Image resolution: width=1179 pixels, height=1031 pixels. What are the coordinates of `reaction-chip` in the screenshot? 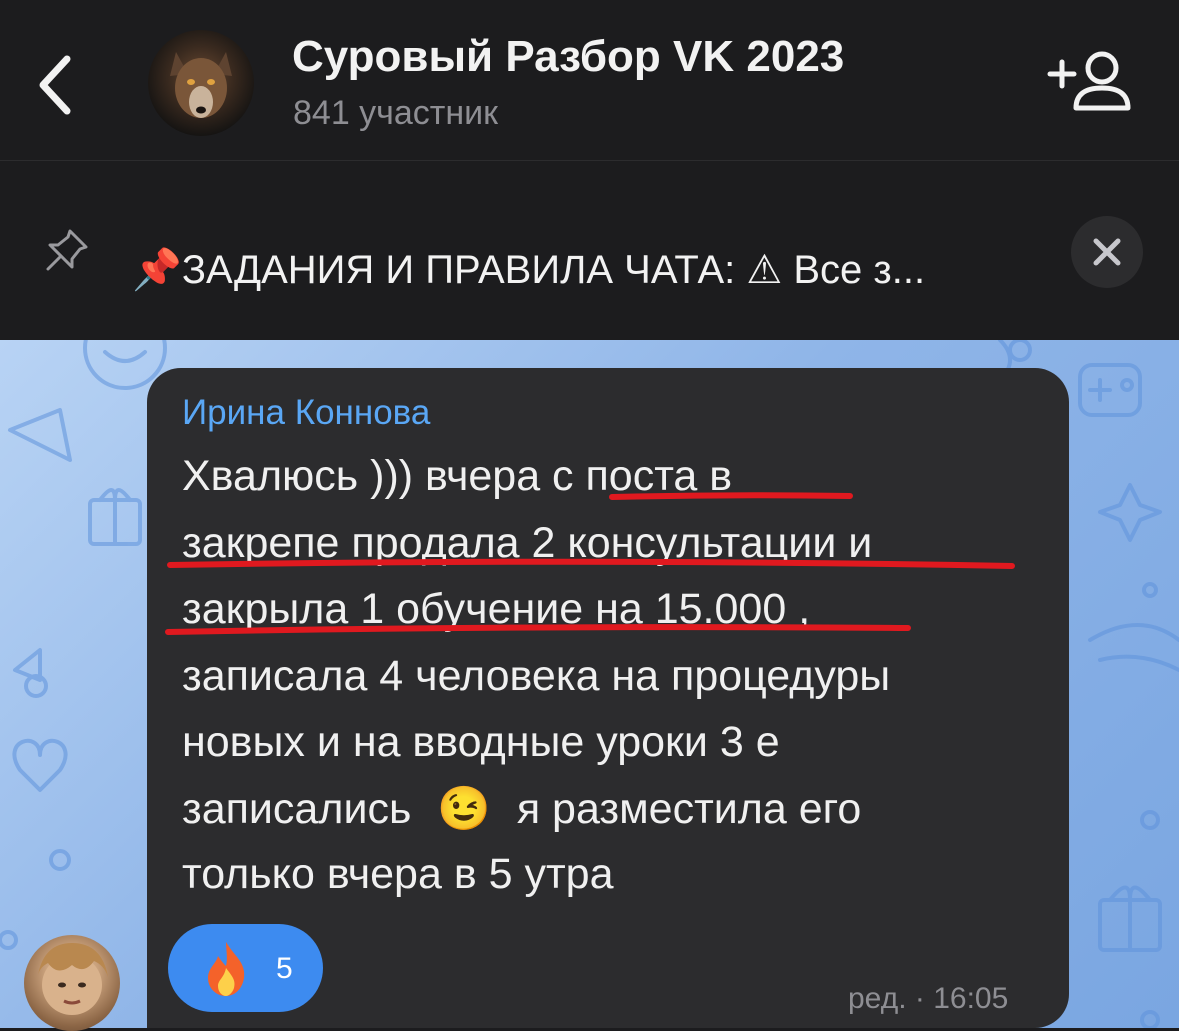 It's located at (245, 968).